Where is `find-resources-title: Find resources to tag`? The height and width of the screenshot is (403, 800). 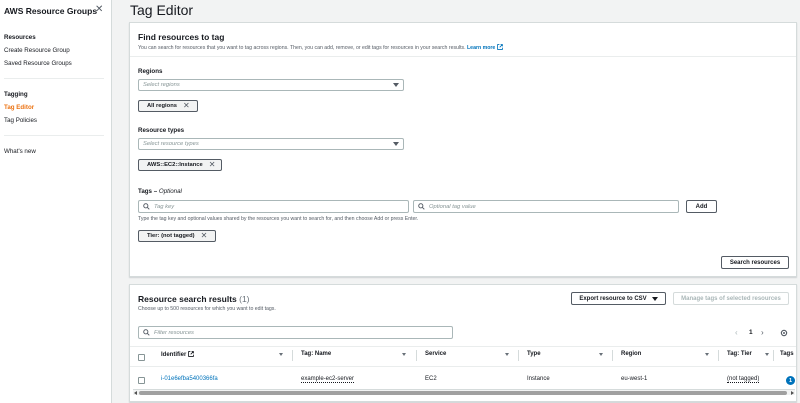
find-resources-title: Find resources to tag is located at coordinates (181, 37).